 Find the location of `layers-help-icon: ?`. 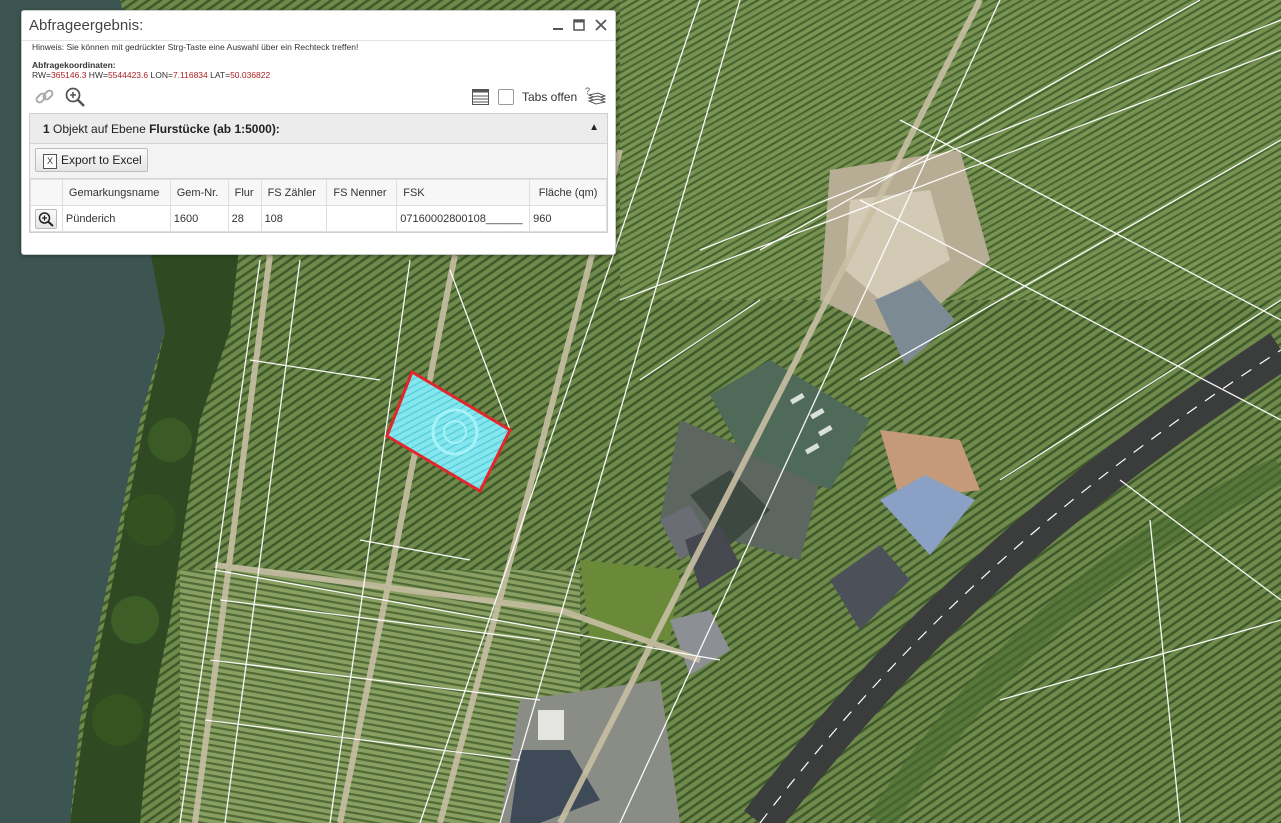

layers-help-icon: ? is located at coordinates (595, 98).